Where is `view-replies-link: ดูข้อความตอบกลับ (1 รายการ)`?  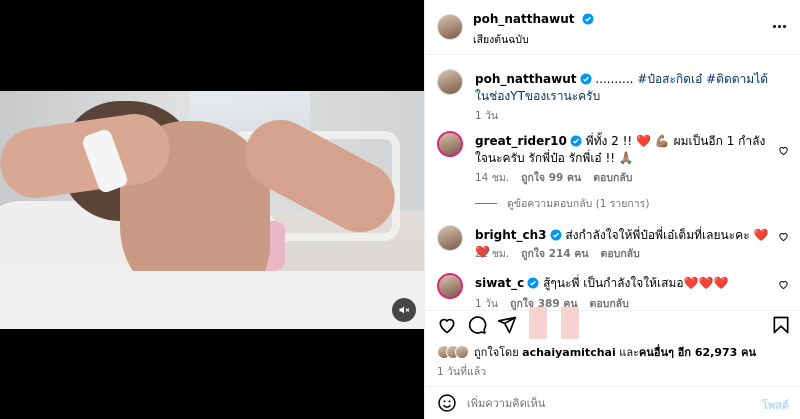 view-replies-link: ดูข้อความตอบกลับ (1 รายการ) is located at coordinates (562, 203).